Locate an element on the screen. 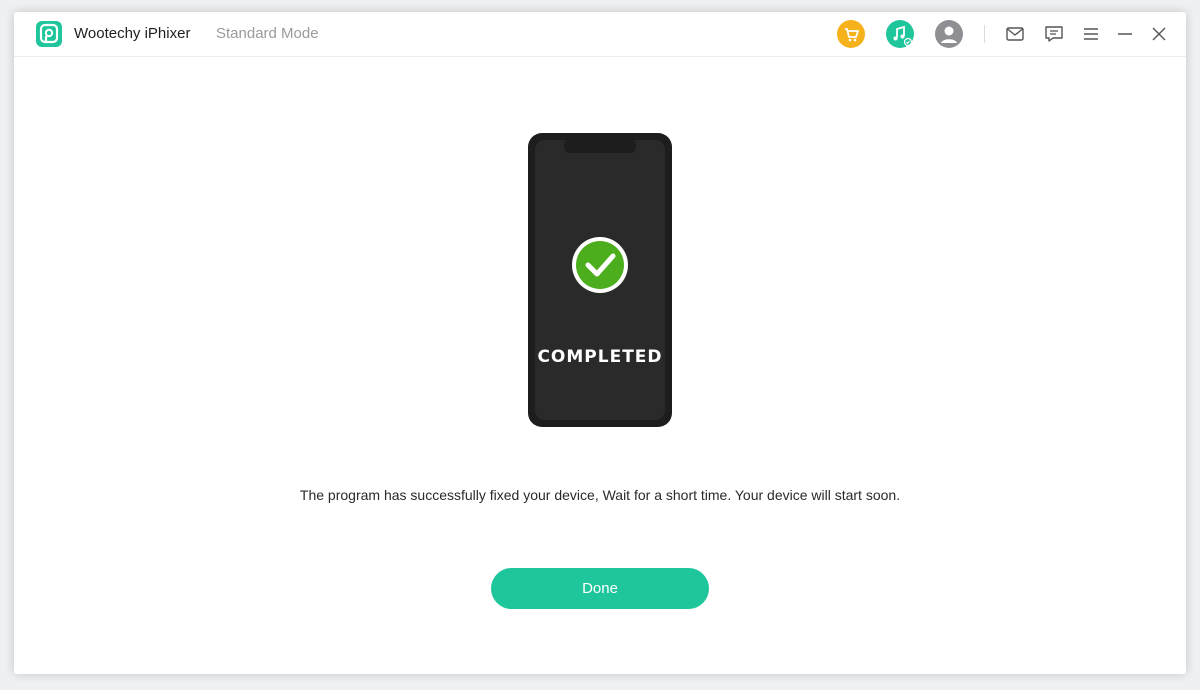 Image resolution: width=1200 pixels, height=690 pixels. menu-icon is located at coordinates (1091, 34).